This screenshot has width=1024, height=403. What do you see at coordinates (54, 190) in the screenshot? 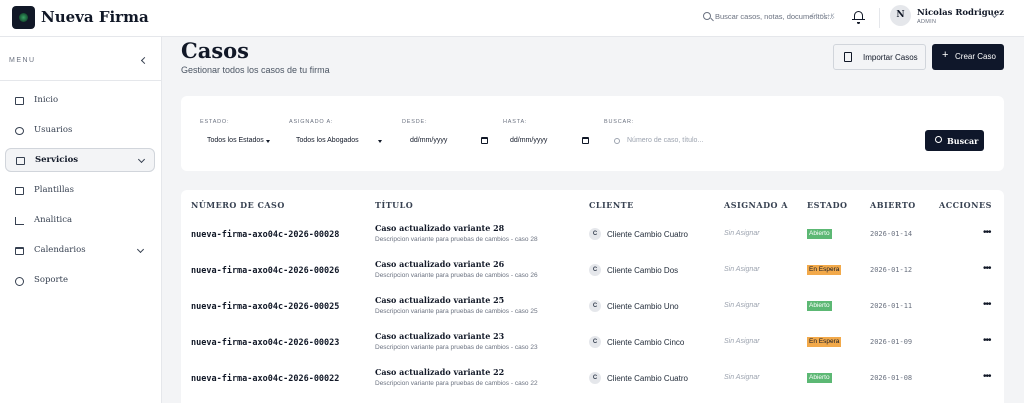
I see `sidebar-item-label: Plantillas` at bounding box center [54, 190].